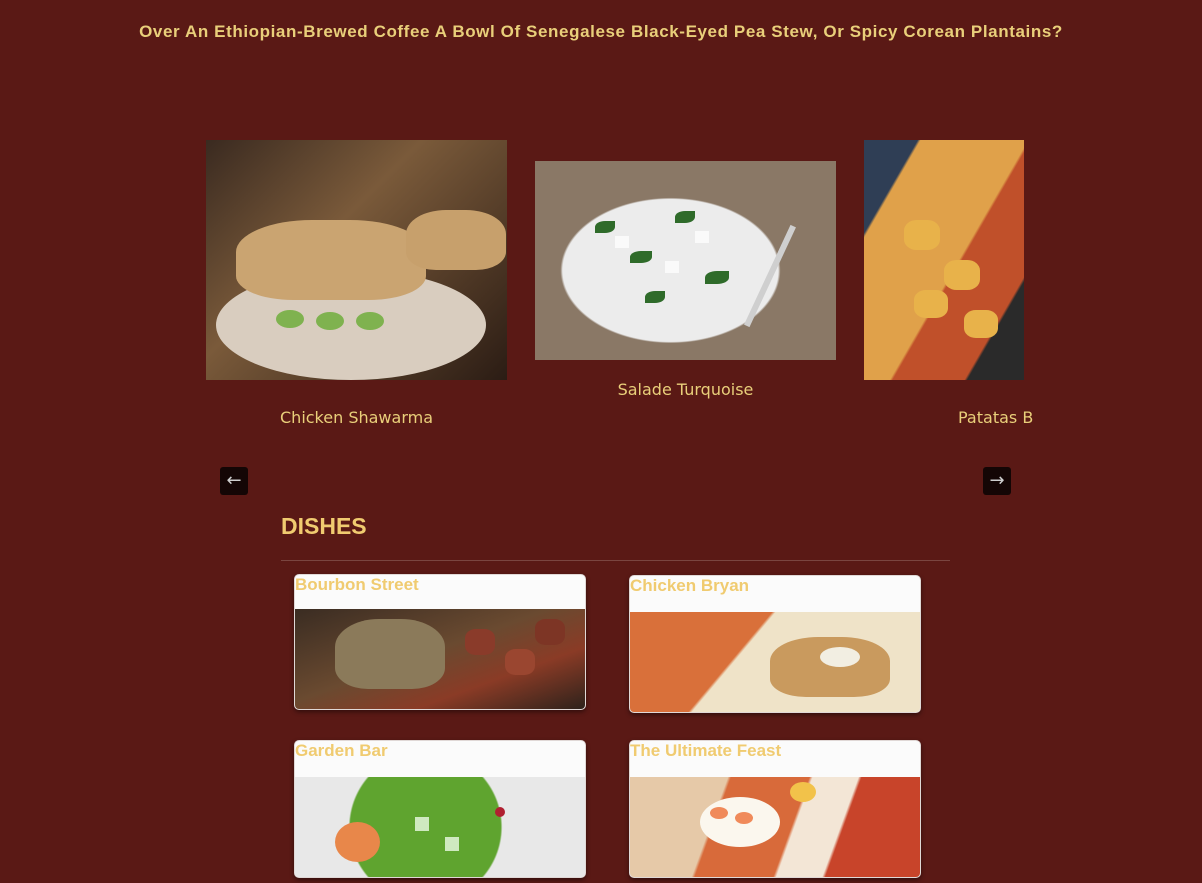  I want to click on dish-card: Chicken Bryan, so click(775, 644).